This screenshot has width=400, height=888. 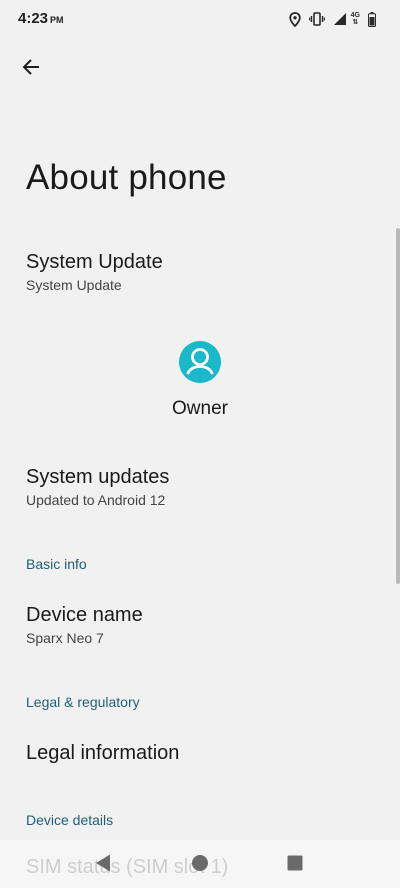 What do you see at coordinates (103, 753) in the screenshot?
I see `legal-information-title: Legal information` at bounding box center [103, 753].